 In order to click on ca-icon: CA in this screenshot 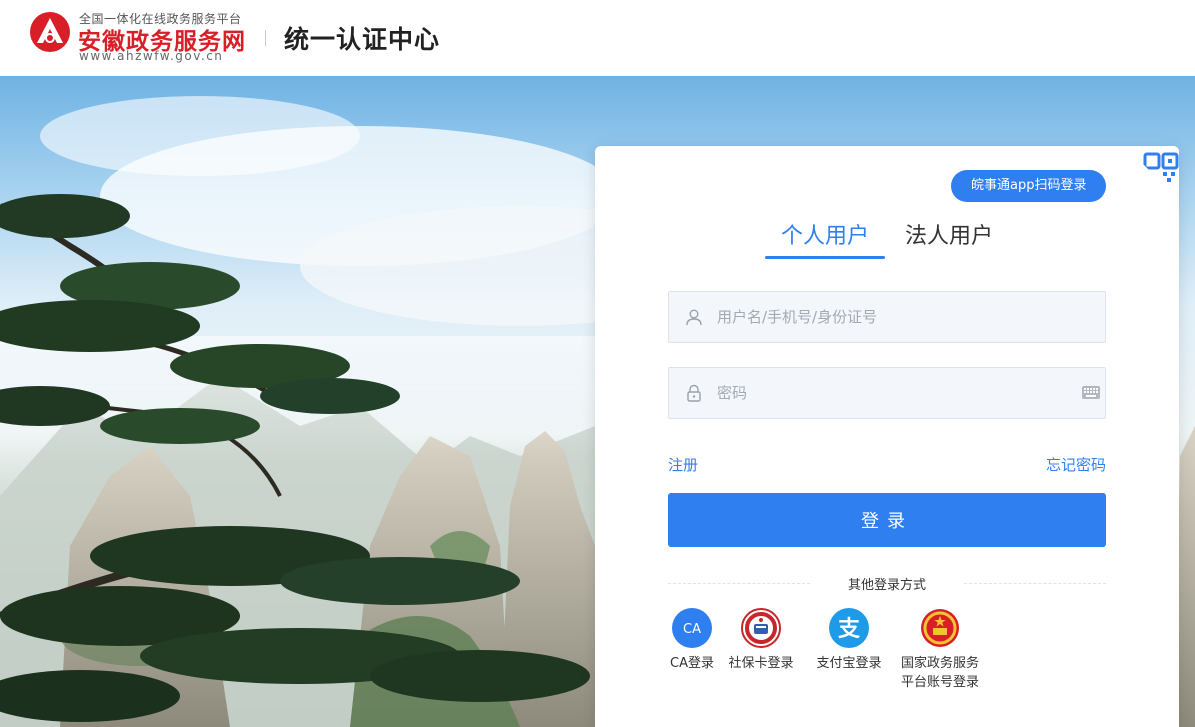, I will do `click(692, 628)`.